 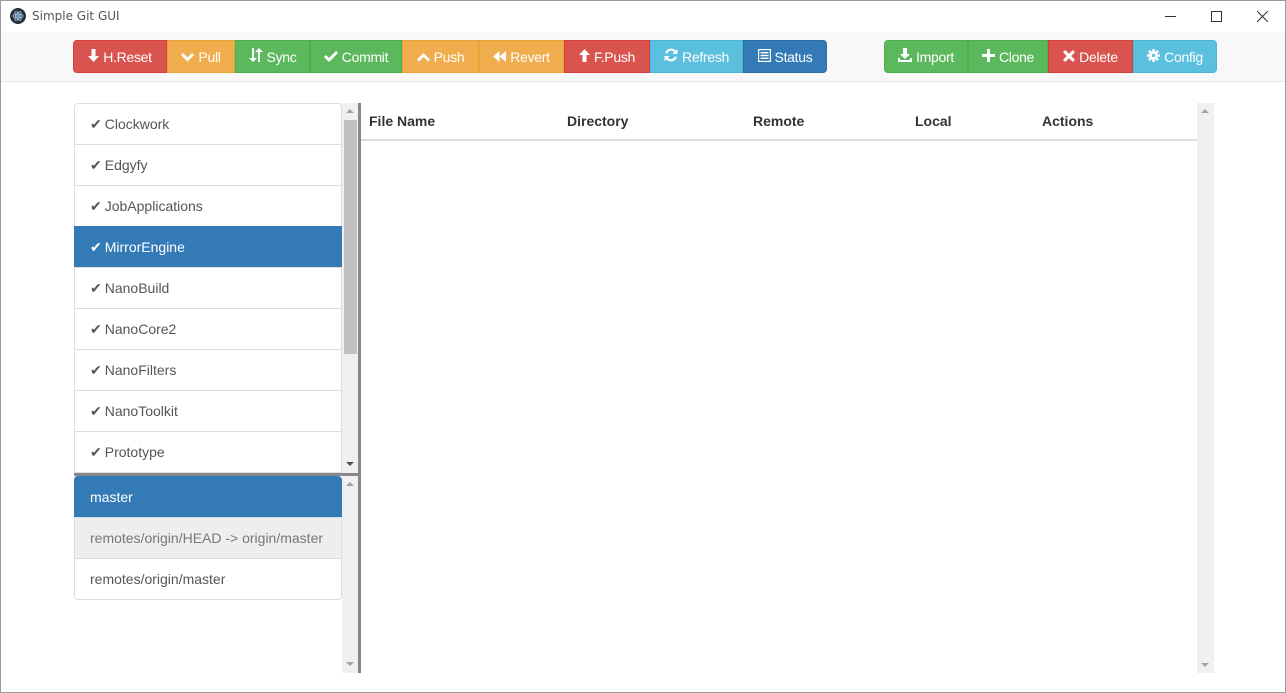 What do you see at coordinates (365, 56) in the screenshot?
I see `commit-label: Commit` at bounding box center [365, 56].